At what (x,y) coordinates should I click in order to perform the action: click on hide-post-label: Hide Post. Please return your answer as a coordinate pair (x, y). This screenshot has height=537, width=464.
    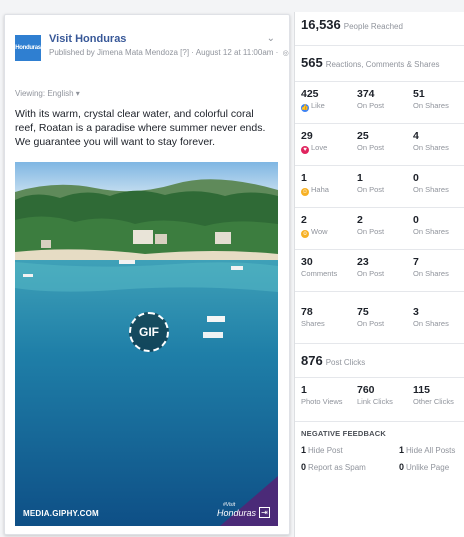
    Looking at the image, I should click on (325, 450).